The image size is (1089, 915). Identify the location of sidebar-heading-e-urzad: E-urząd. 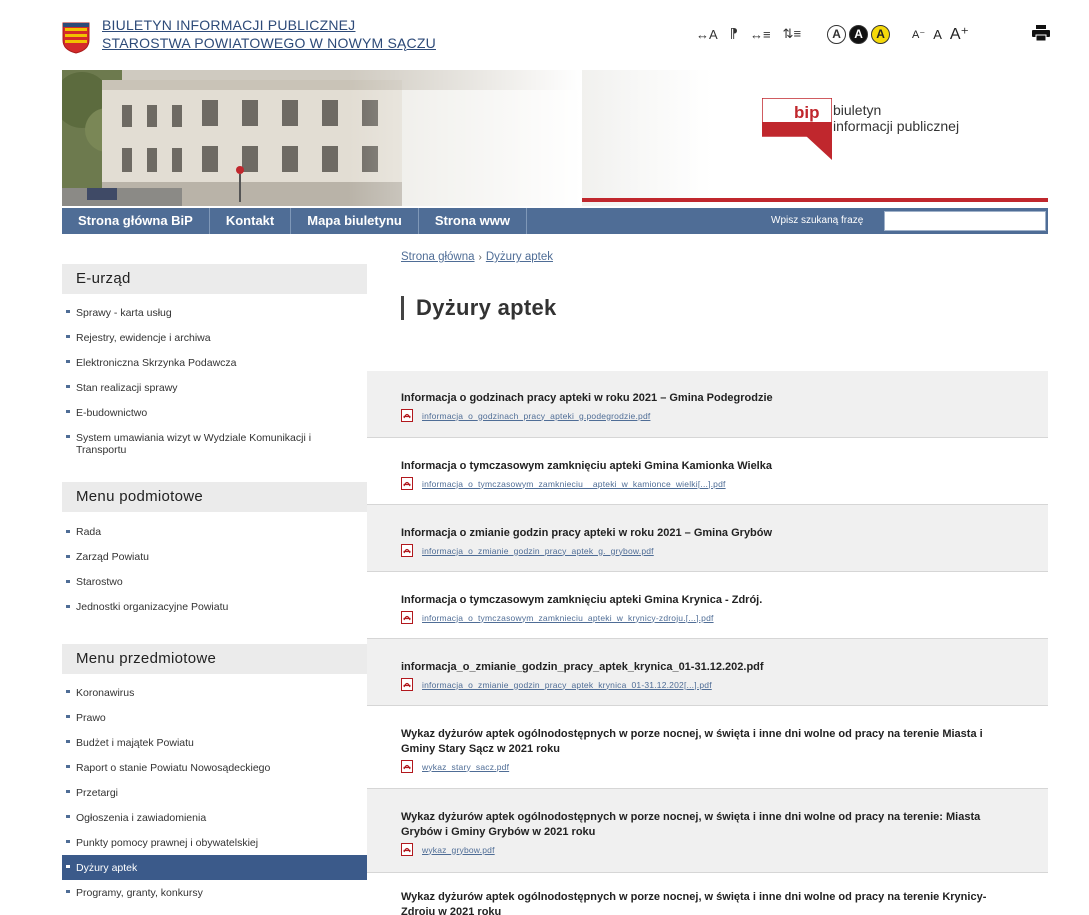
(214, 279).